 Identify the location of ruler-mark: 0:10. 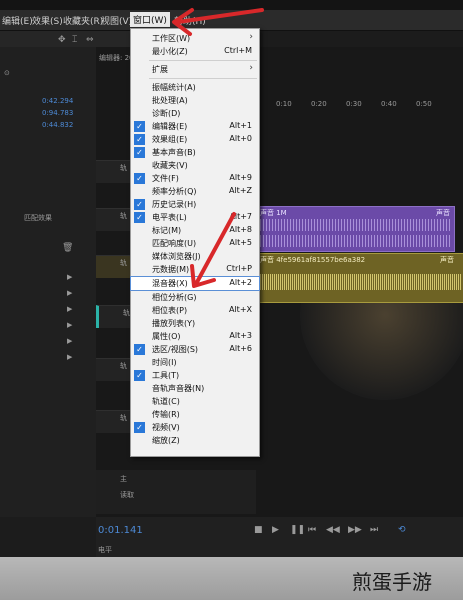
(284, 104).